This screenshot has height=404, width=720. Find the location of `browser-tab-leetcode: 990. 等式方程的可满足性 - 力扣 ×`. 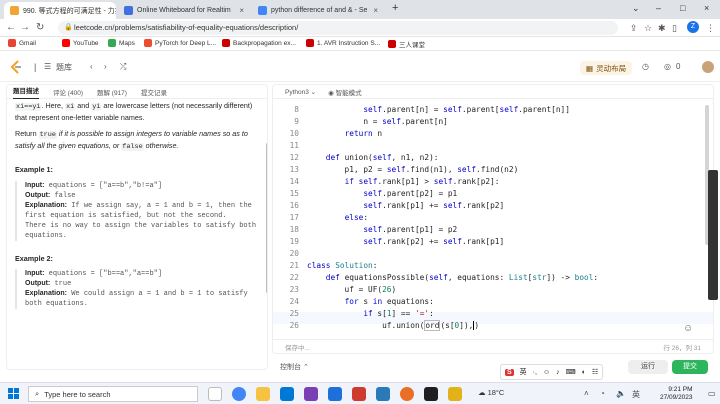

browser-tab-leetcode: 990. 等式方程的可满足性 - 力扣 × is located at coordinates (60, 10).